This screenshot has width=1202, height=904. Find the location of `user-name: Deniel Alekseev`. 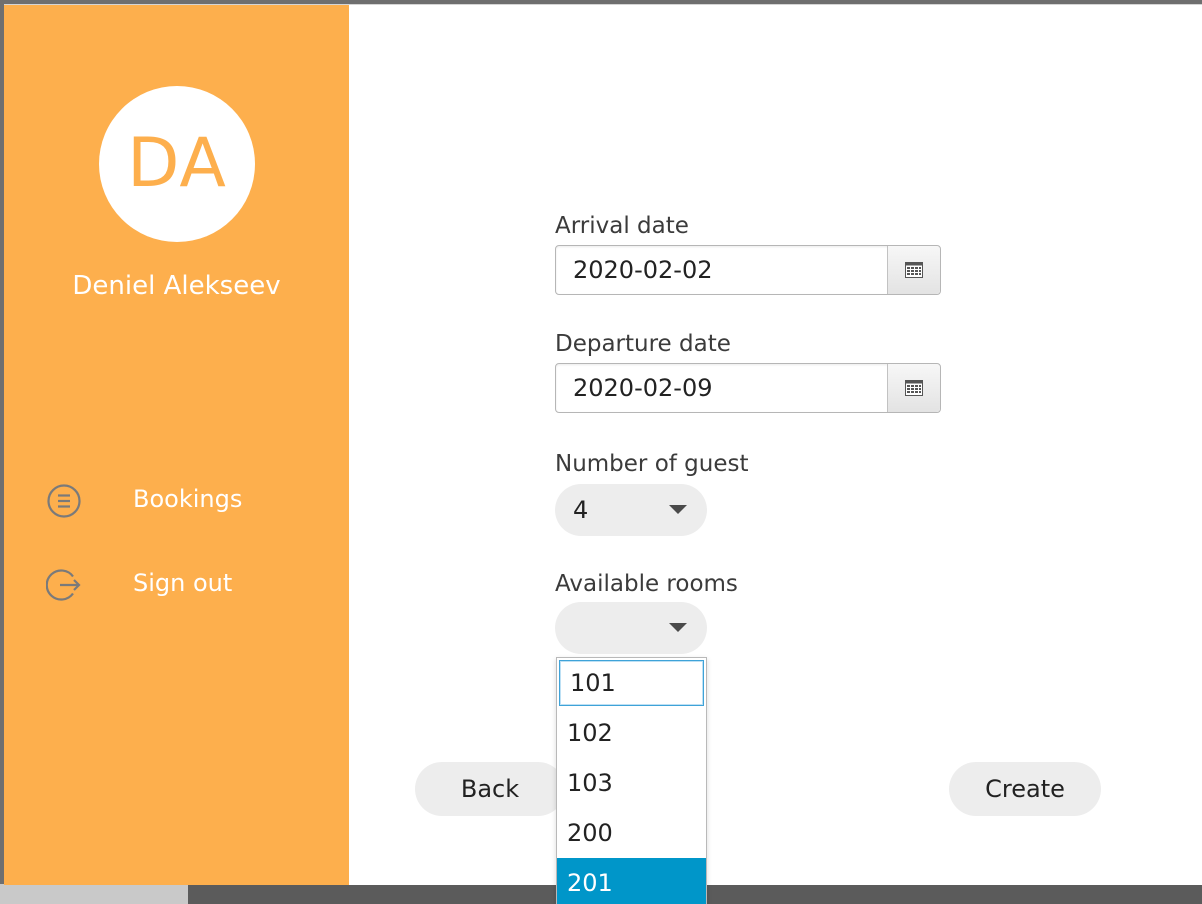

user-name: Deniel Alekseev is located at coordinates (176, 286).